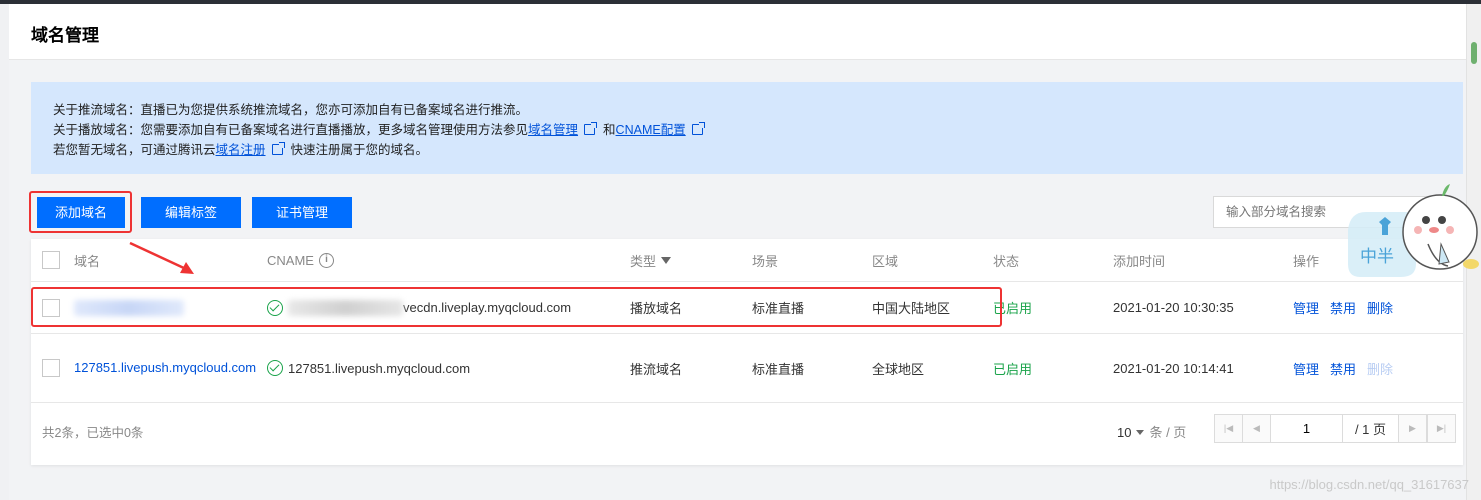 The width and height of the screenshot is (1481, 500). What do you see at coordinates (737, 32) in the screenshot?
I see `page-header: 域名管理` at bounding box center [737, 32].